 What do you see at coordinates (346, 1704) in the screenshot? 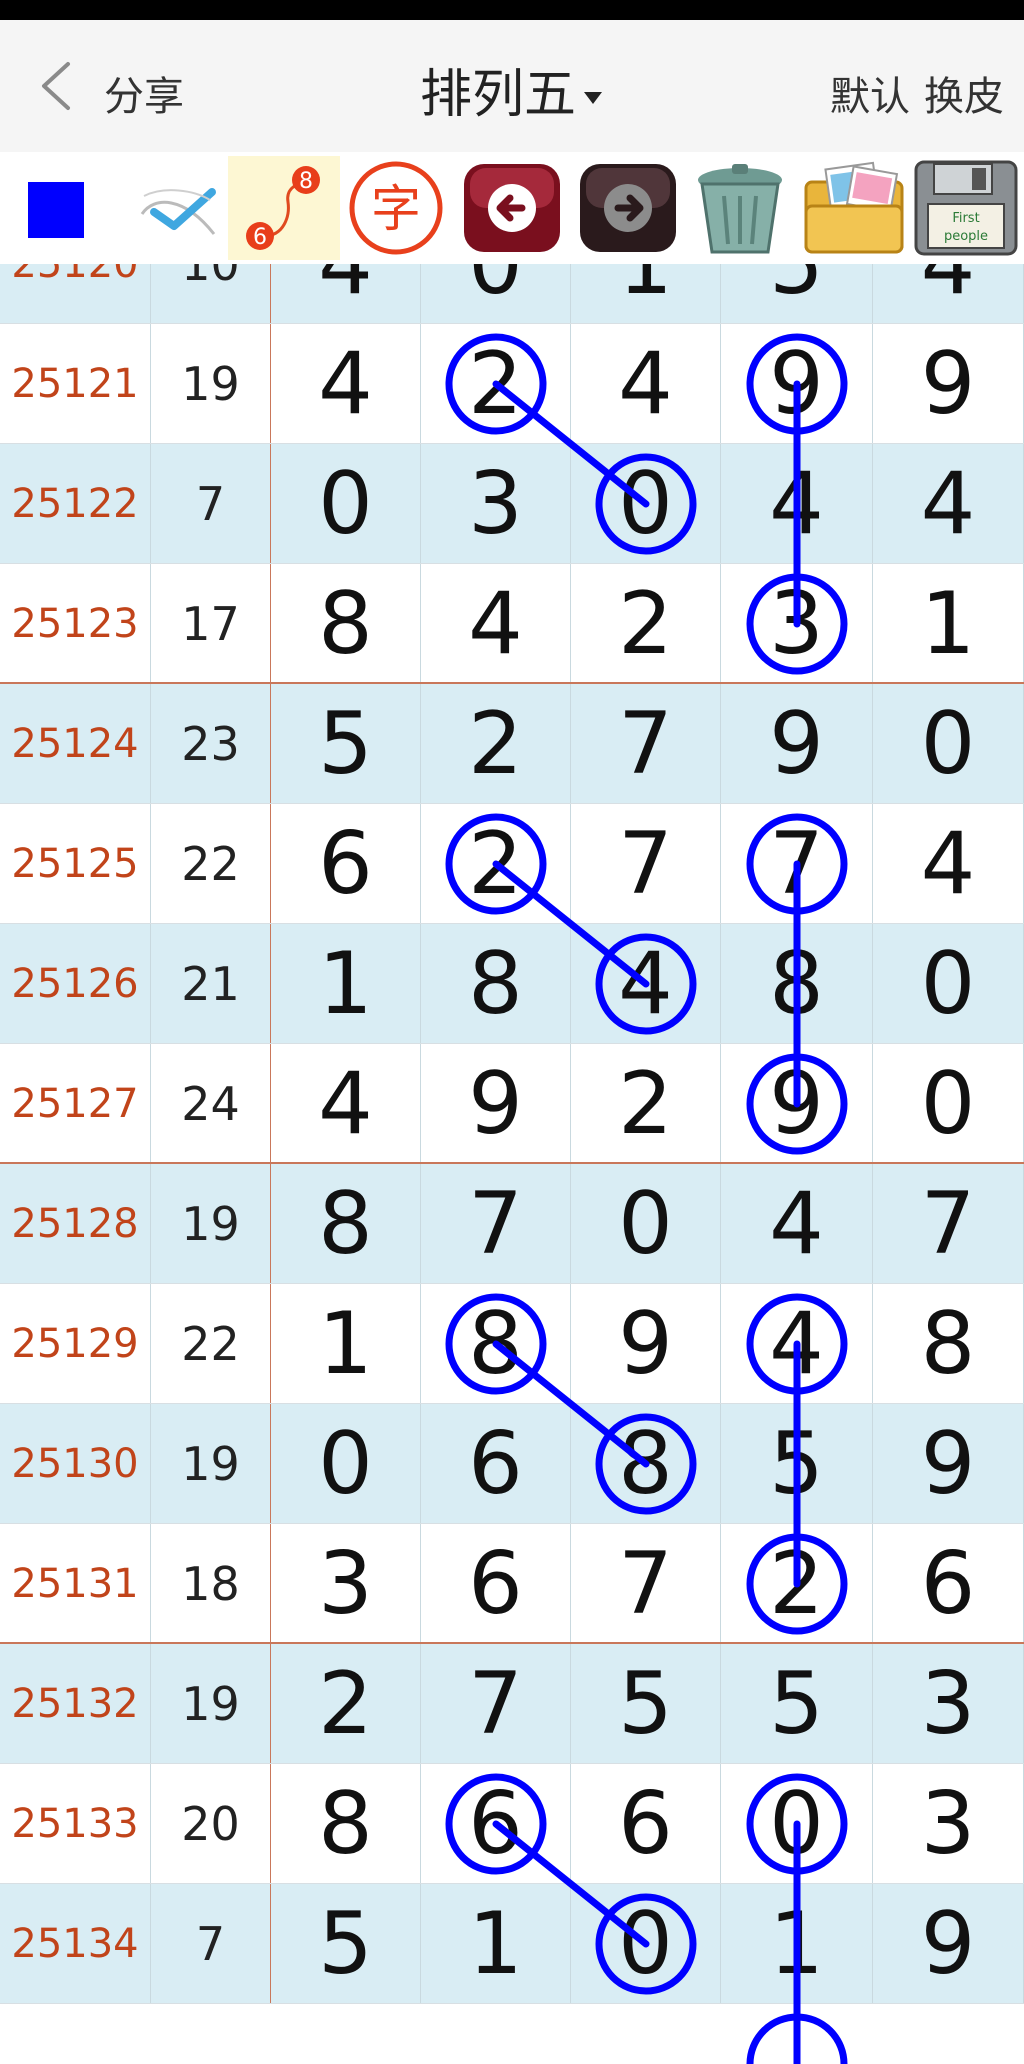
I see `digit-1-cell: 2` at bounding box center [346, 1704].